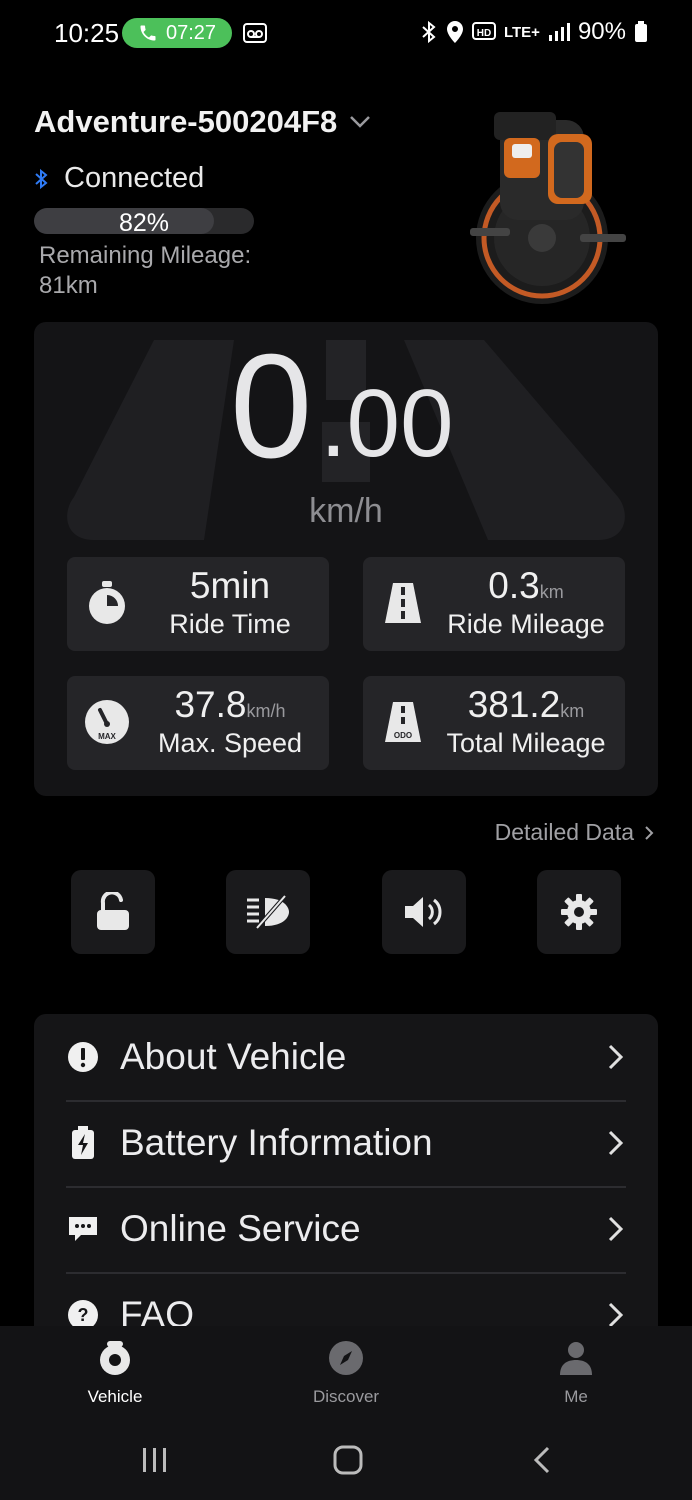 The height and width of the screenshot is (1500, 692). What do you see at coordinates (191, 32) in the screenshot?
I see `call-timer: 07:27` at bounding box center [191, 32].